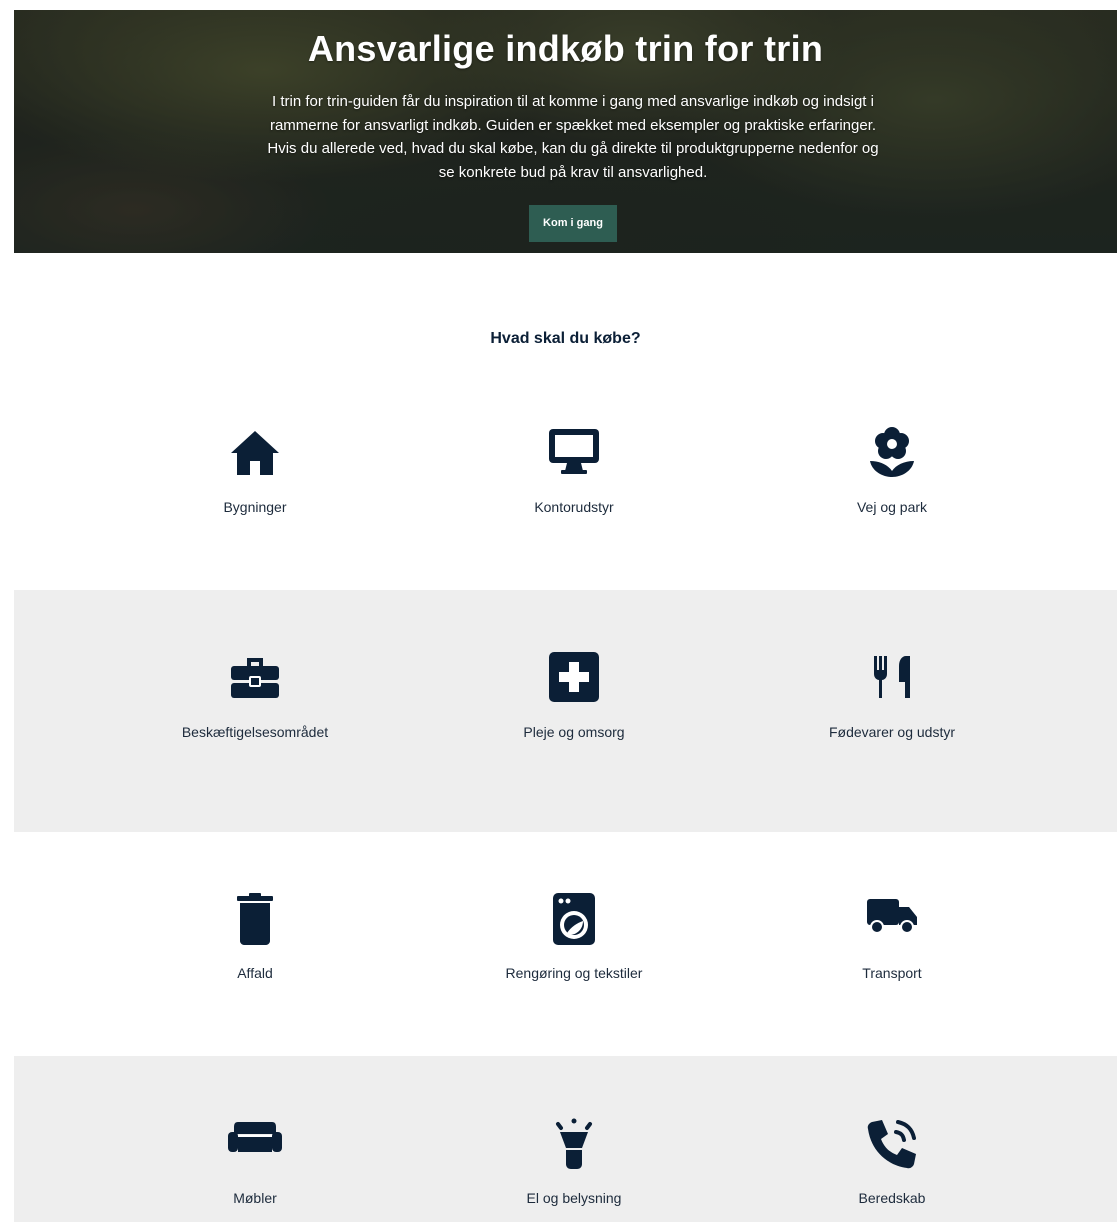 This screenshot has width=1117, height=1222. What do you see at coordinates (255, 507) in the screenshot?
I see `category-label: Bygninger` at bounding box center [255, 507].